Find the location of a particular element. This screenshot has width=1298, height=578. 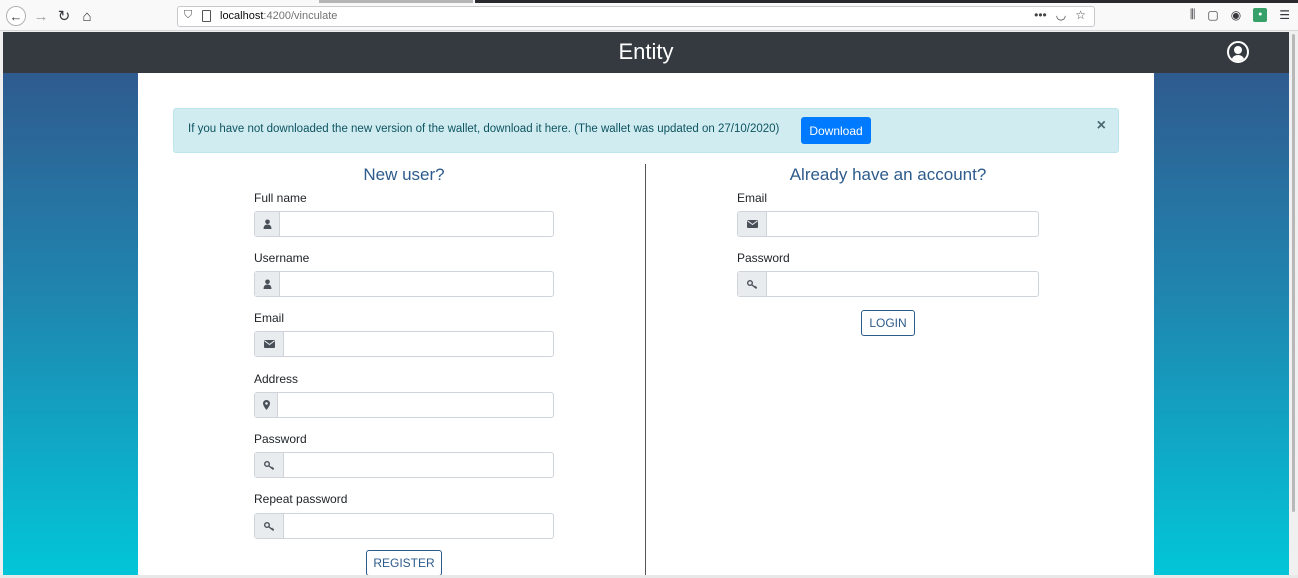

close-icon: × is located at coordinates (1101, 126).